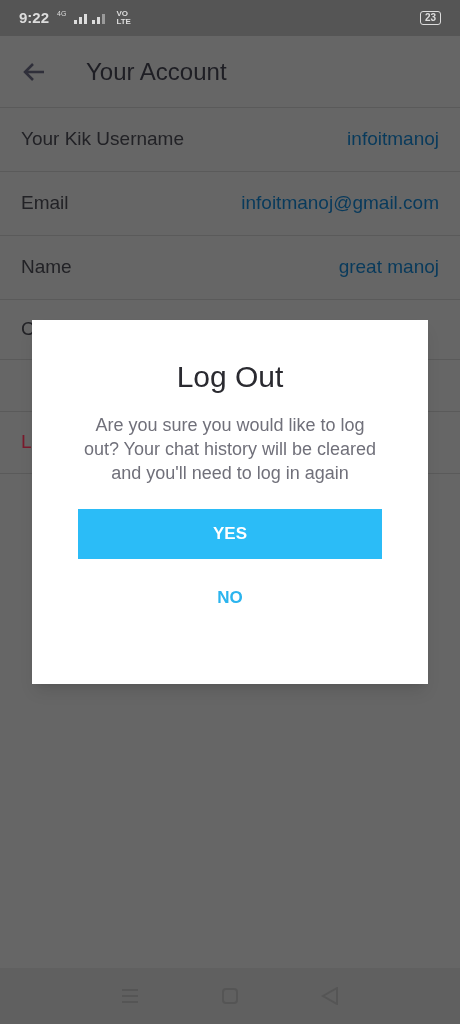  I want to click on battery-indicator: 23, so click(430, 18).